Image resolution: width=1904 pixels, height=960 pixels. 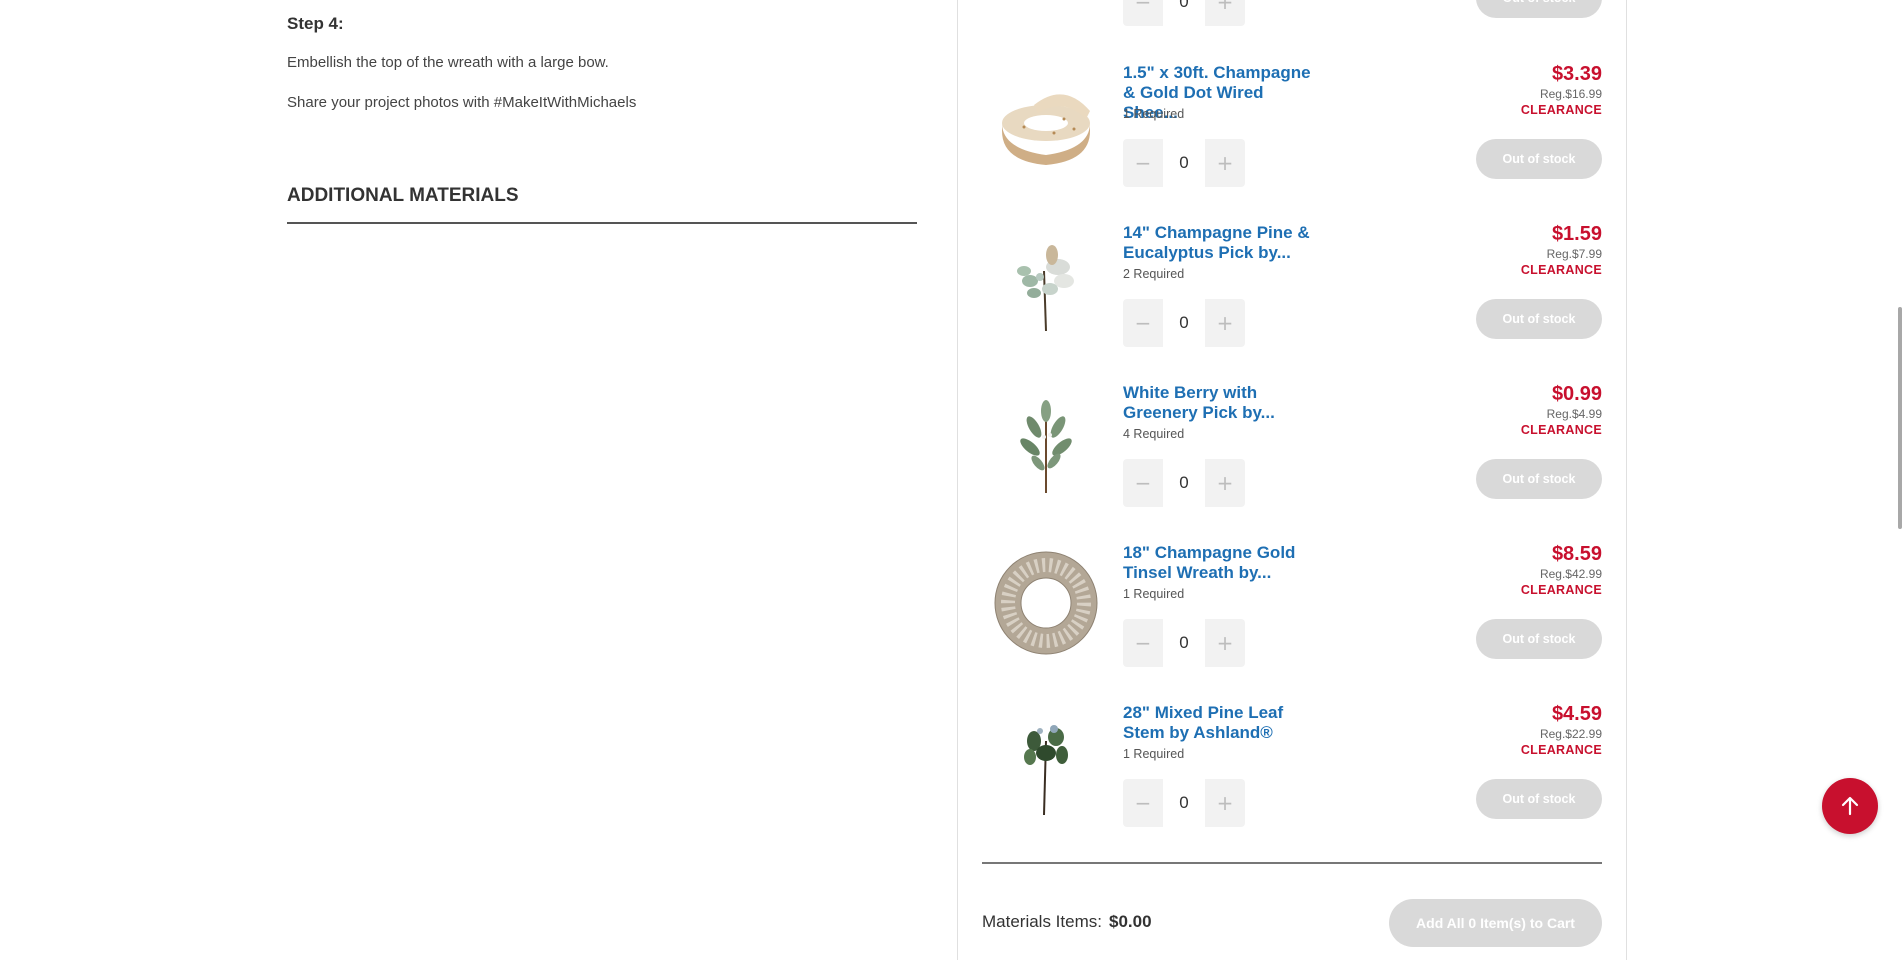 What do you see at coordinates (1130, 921) in the screenshot?
I see `materials-total-value: $0.00` at bounding box center [1130, 921].